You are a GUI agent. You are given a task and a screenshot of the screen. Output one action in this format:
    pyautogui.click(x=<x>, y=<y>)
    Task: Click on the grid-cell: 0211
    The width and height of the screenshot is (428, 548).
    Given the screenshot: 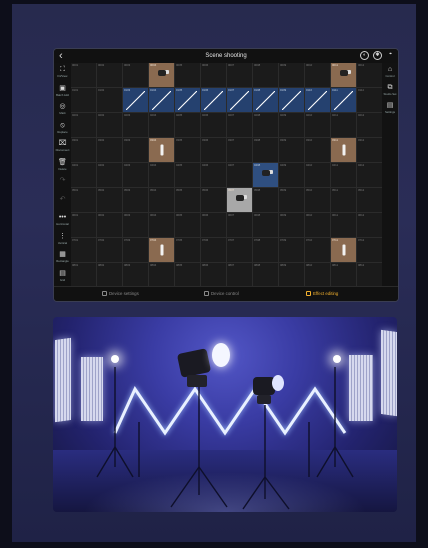 What is the action you would take?
    pyautogui.click(x=343, y=125)
    